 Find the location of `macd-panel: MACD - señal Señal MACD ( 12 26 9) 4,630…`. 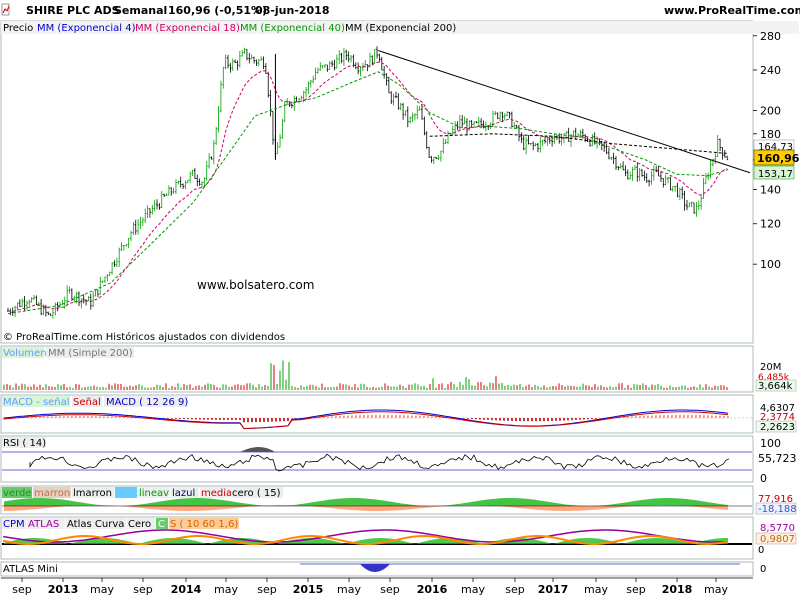

macd-panel: MACD - señal Señal MACD ( 12 26 9) 4,630… is located at coordinates (398, 414).